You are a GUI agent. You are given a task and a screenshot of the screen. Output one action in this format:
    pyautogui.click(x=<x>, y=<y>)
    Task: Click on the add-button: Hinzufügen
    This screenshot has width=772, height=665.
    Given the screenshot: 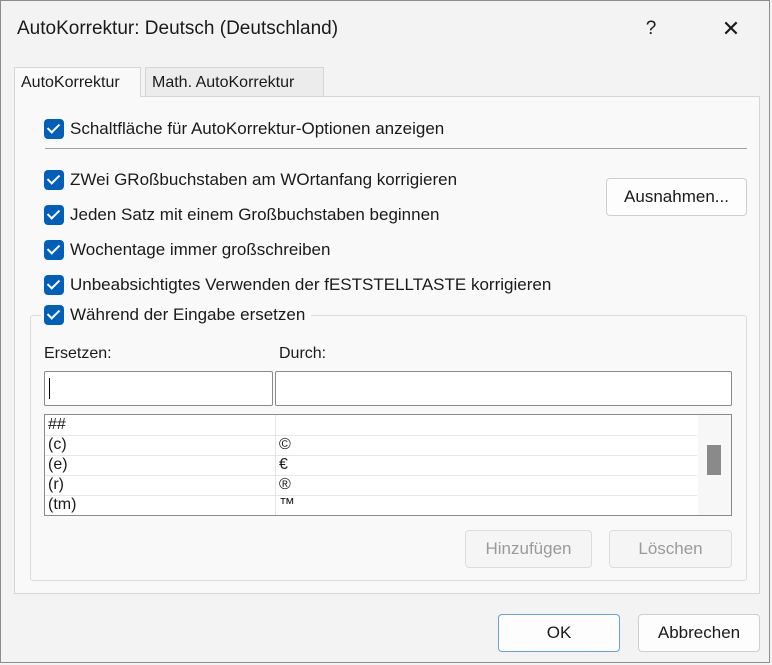 What is the action you would take?
    pyautogui.click(x=528, y=549)
    